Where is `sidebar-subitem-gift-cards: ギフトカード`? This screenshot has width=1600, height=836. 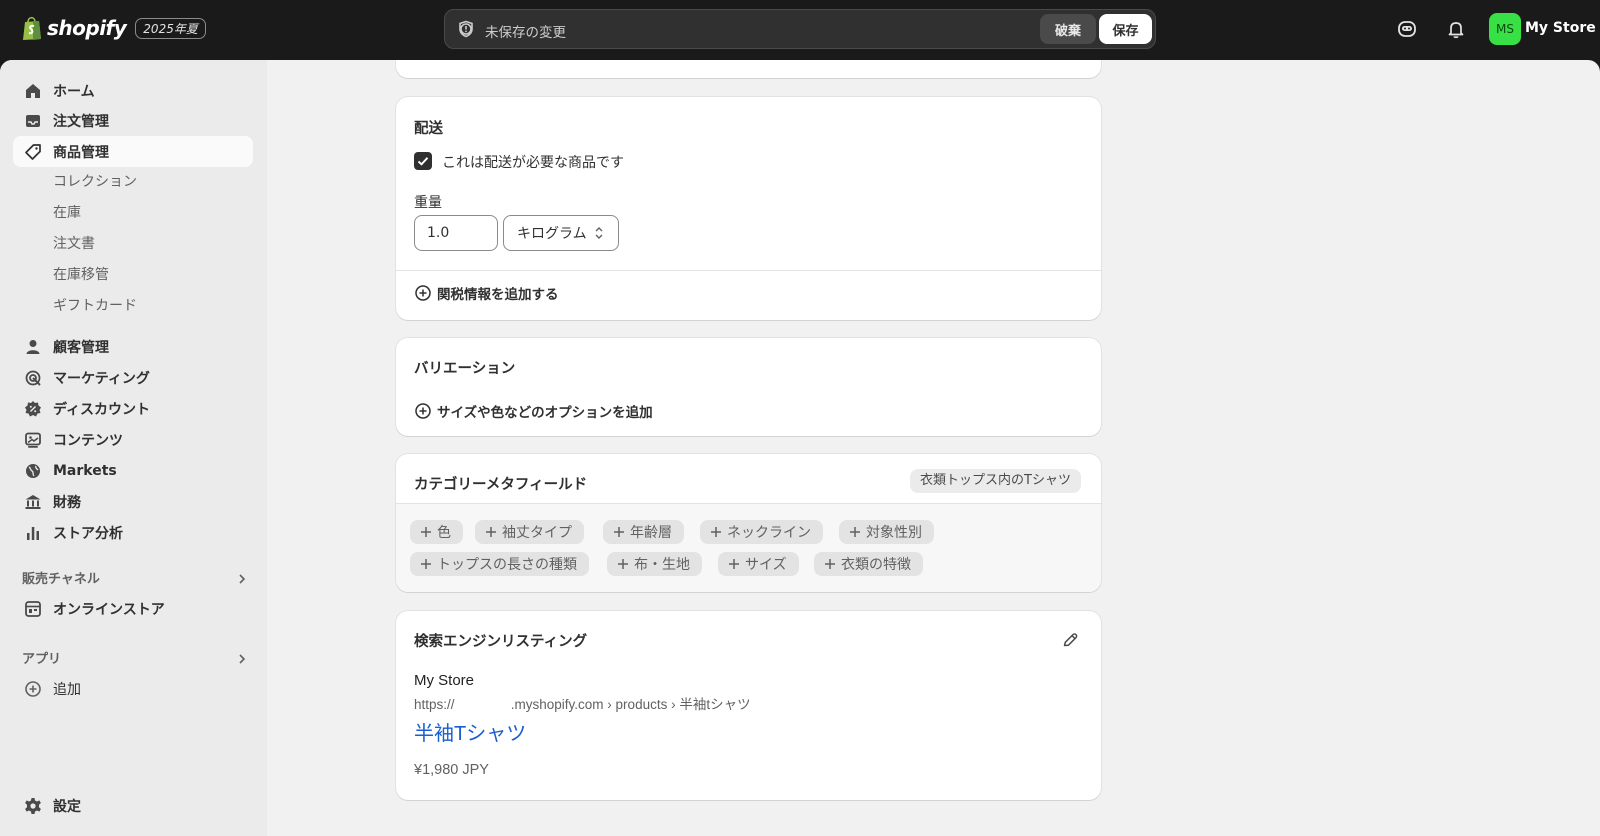 sidebar-subitem-gift-cards: ギフトカード is located at coordinates (95, 305).